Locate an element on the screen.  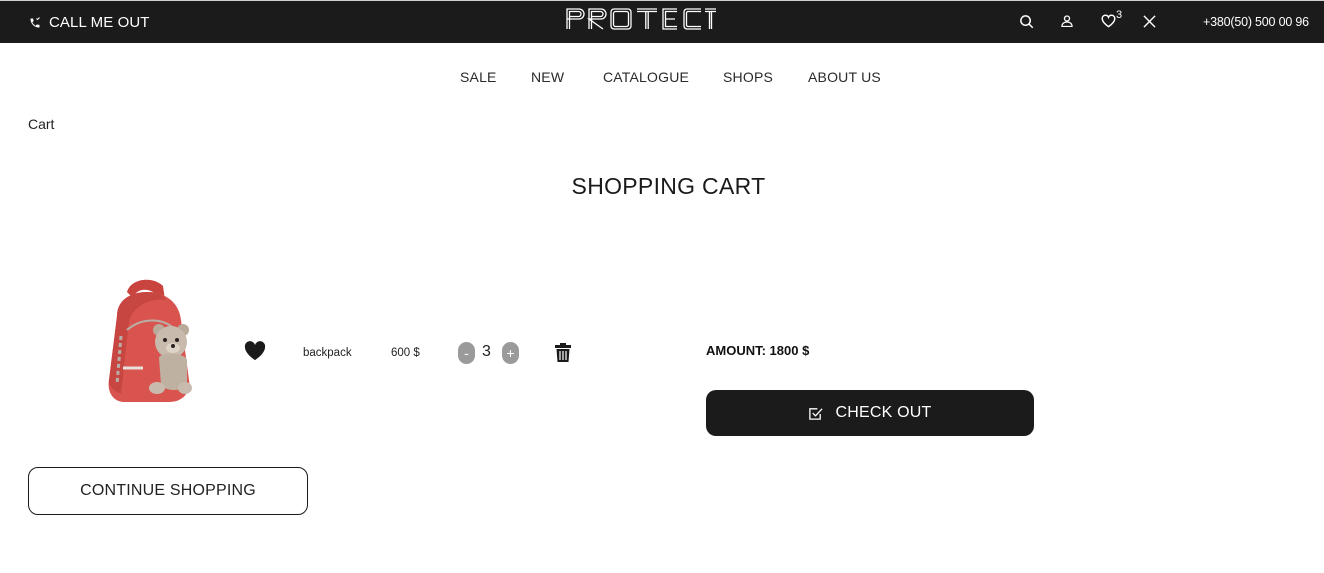
nav-item-about-us: ABOUT US is located at coordinates (844, 77).